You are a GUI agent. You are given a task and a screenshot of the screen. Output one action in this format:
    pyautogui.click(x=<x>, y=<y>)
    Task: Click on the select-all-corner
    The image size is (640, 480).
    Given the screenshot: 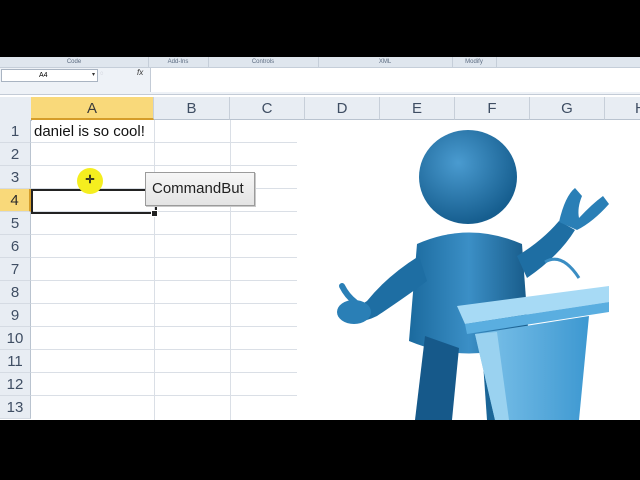 What is the action you would take?
    pyautogui.click(x=16, y=109)
    